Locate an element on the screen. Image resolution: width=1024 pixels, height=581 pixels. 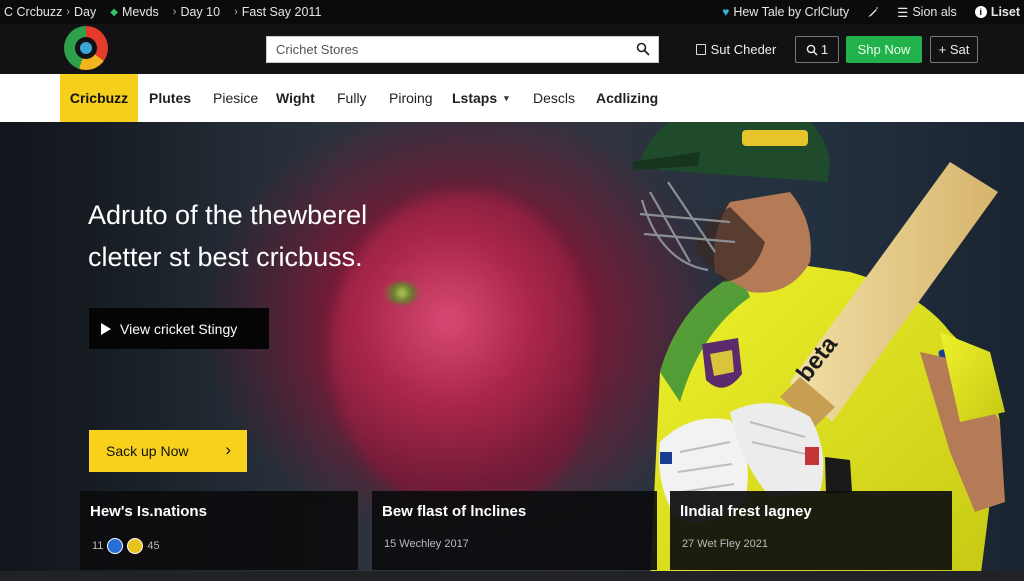
heart-icon: ♥ is located at coordinates (726, 12).